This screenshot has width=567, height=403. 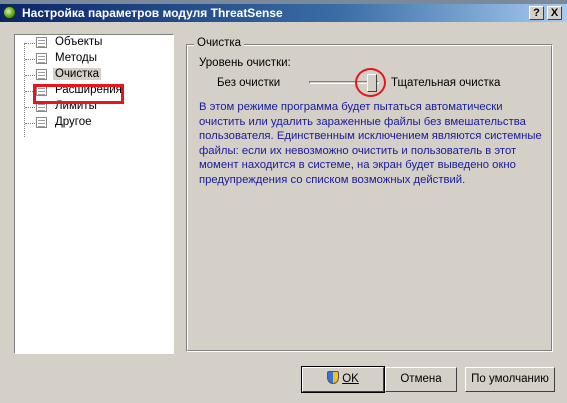 What do you see at coordinates (77, 74) in the screenshot?
I see `tree-item-label: Очистка` at bounding box center [77, 74].